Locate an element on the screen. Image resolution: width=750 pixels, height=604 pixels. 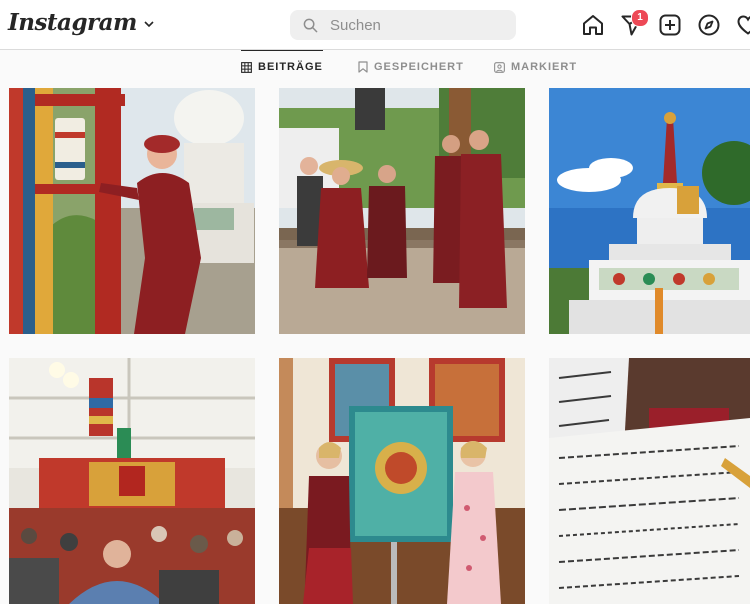
search-icon is located at coordinates (310, 25).